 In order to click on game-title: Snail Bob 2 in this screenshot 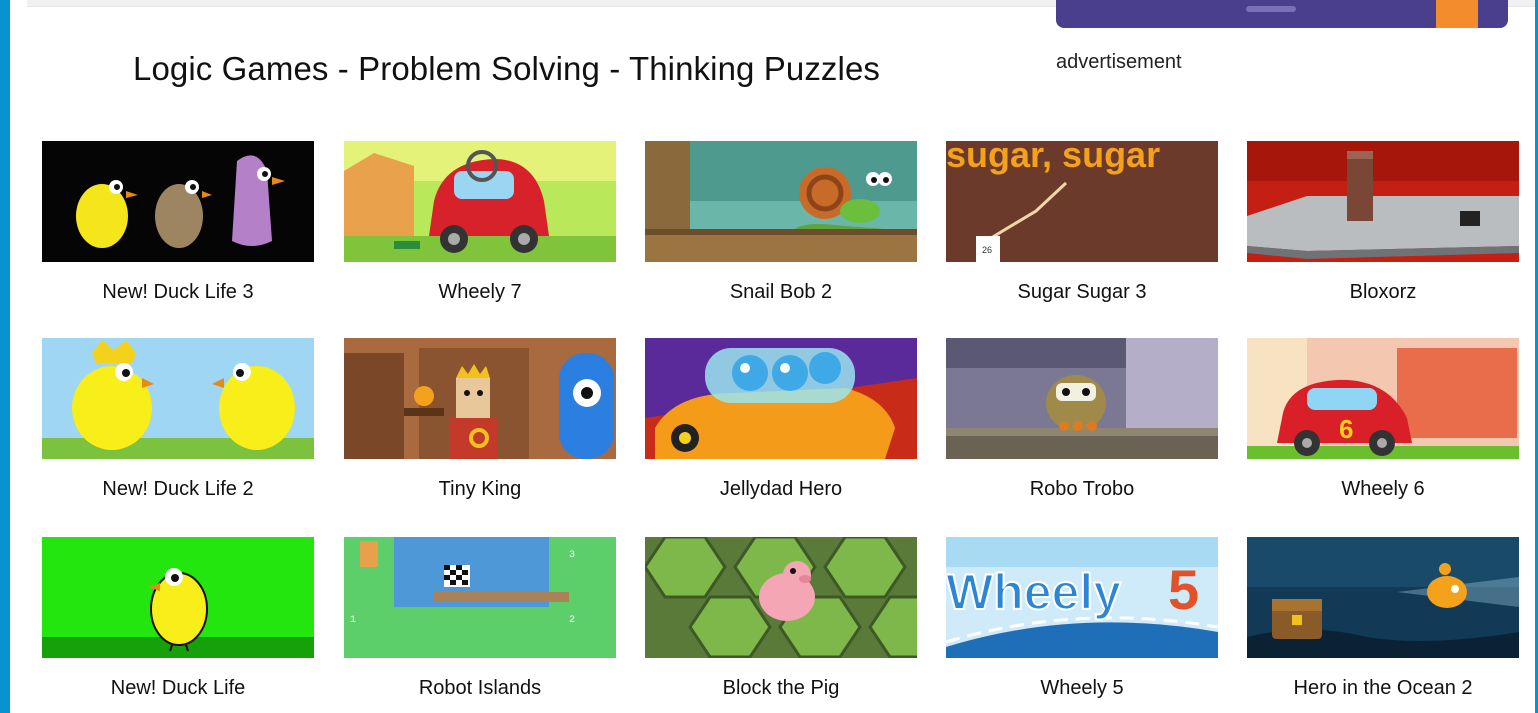, I will do `click(781, 292)`.